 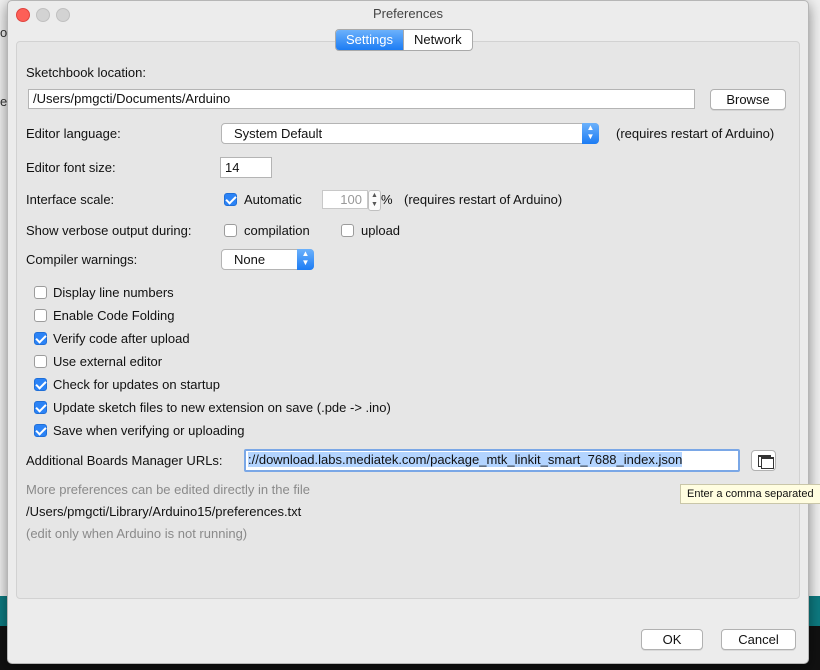 I want to click on sketchbook-location-input: /Users/pmgcti/Documents/Arduino, so click(x=361, y=99).